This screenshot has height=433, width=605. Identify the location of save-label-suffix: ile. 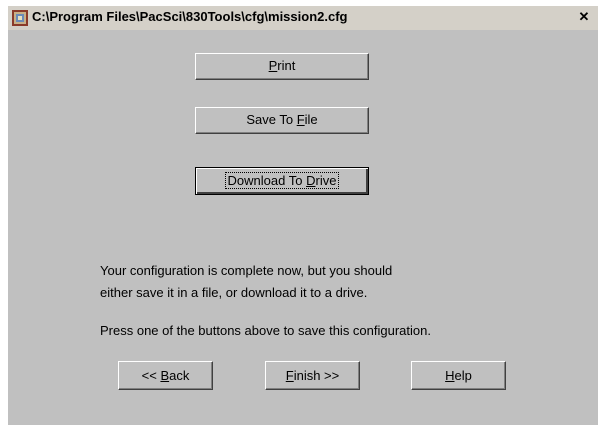
(311, 119).